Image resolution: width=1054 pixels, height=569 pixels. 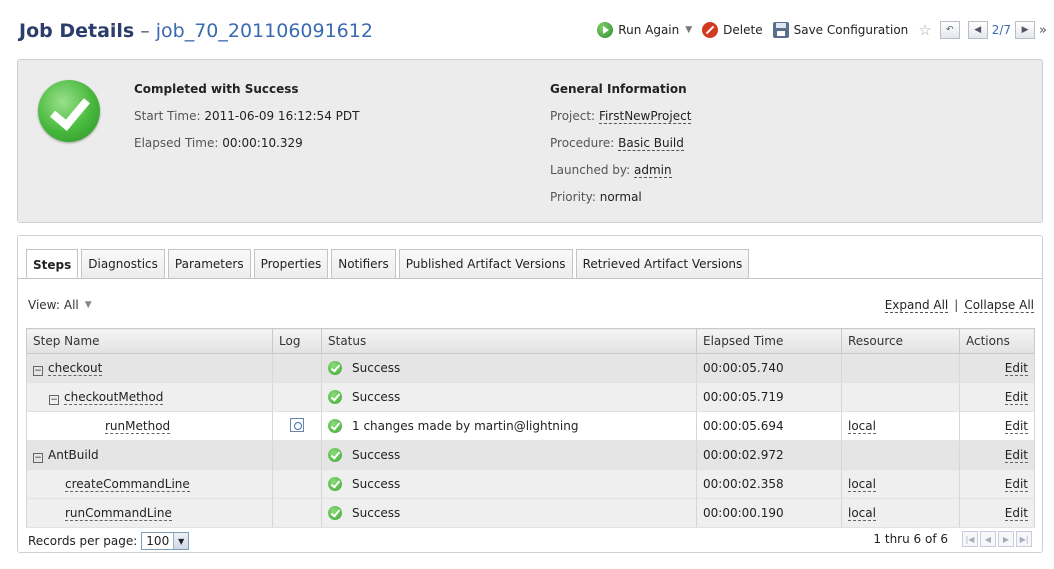 What do you see at coordinates (209, 263) in the screenshot?
I see `tab-parameters: Parameters` at bounding box center [209, 263].